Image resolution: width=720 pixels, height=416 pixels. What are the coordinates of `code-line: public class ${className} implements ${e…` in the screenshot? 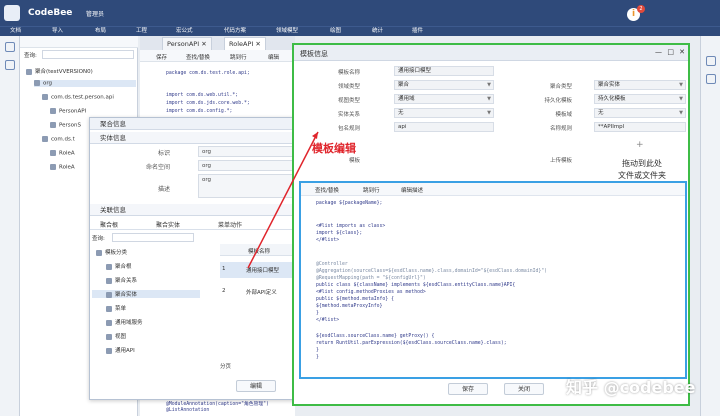 It's located at (416, 285).